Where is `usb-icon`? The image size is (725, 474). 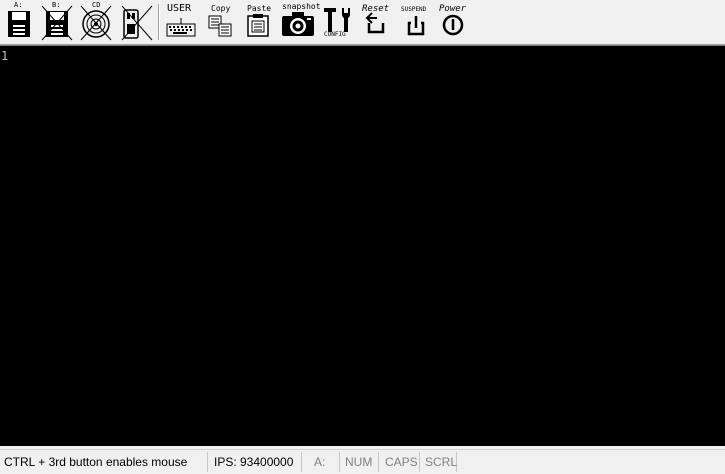 usb-icon is located at coordinates (137, 23).